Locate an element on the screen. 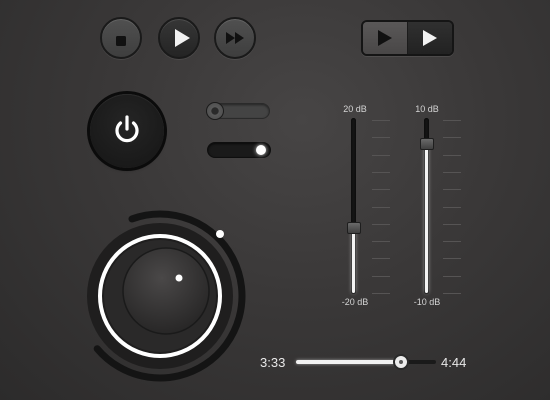  segment-play-left-button is located at coordinates (385, 38).